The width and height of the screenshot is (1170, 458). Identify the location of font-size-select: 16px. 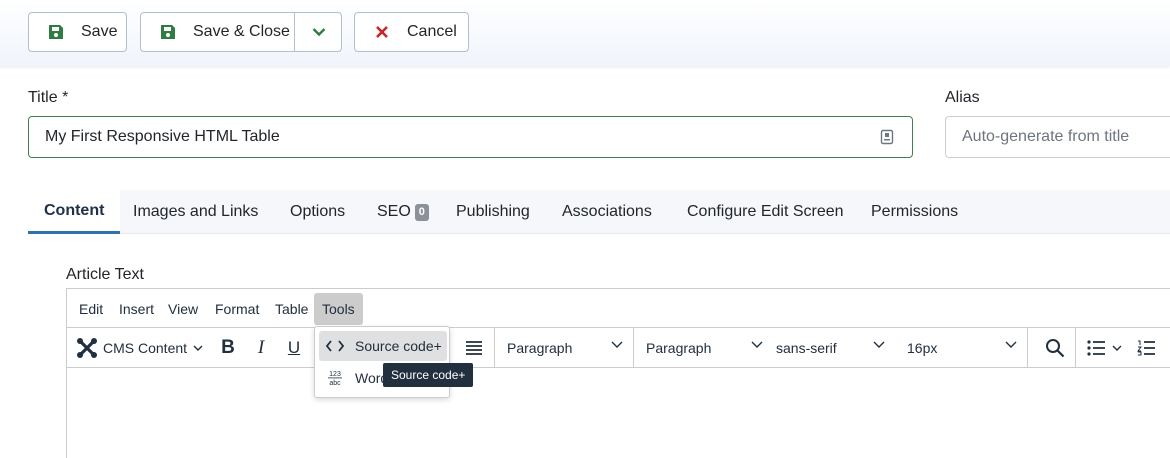
(961, 347).